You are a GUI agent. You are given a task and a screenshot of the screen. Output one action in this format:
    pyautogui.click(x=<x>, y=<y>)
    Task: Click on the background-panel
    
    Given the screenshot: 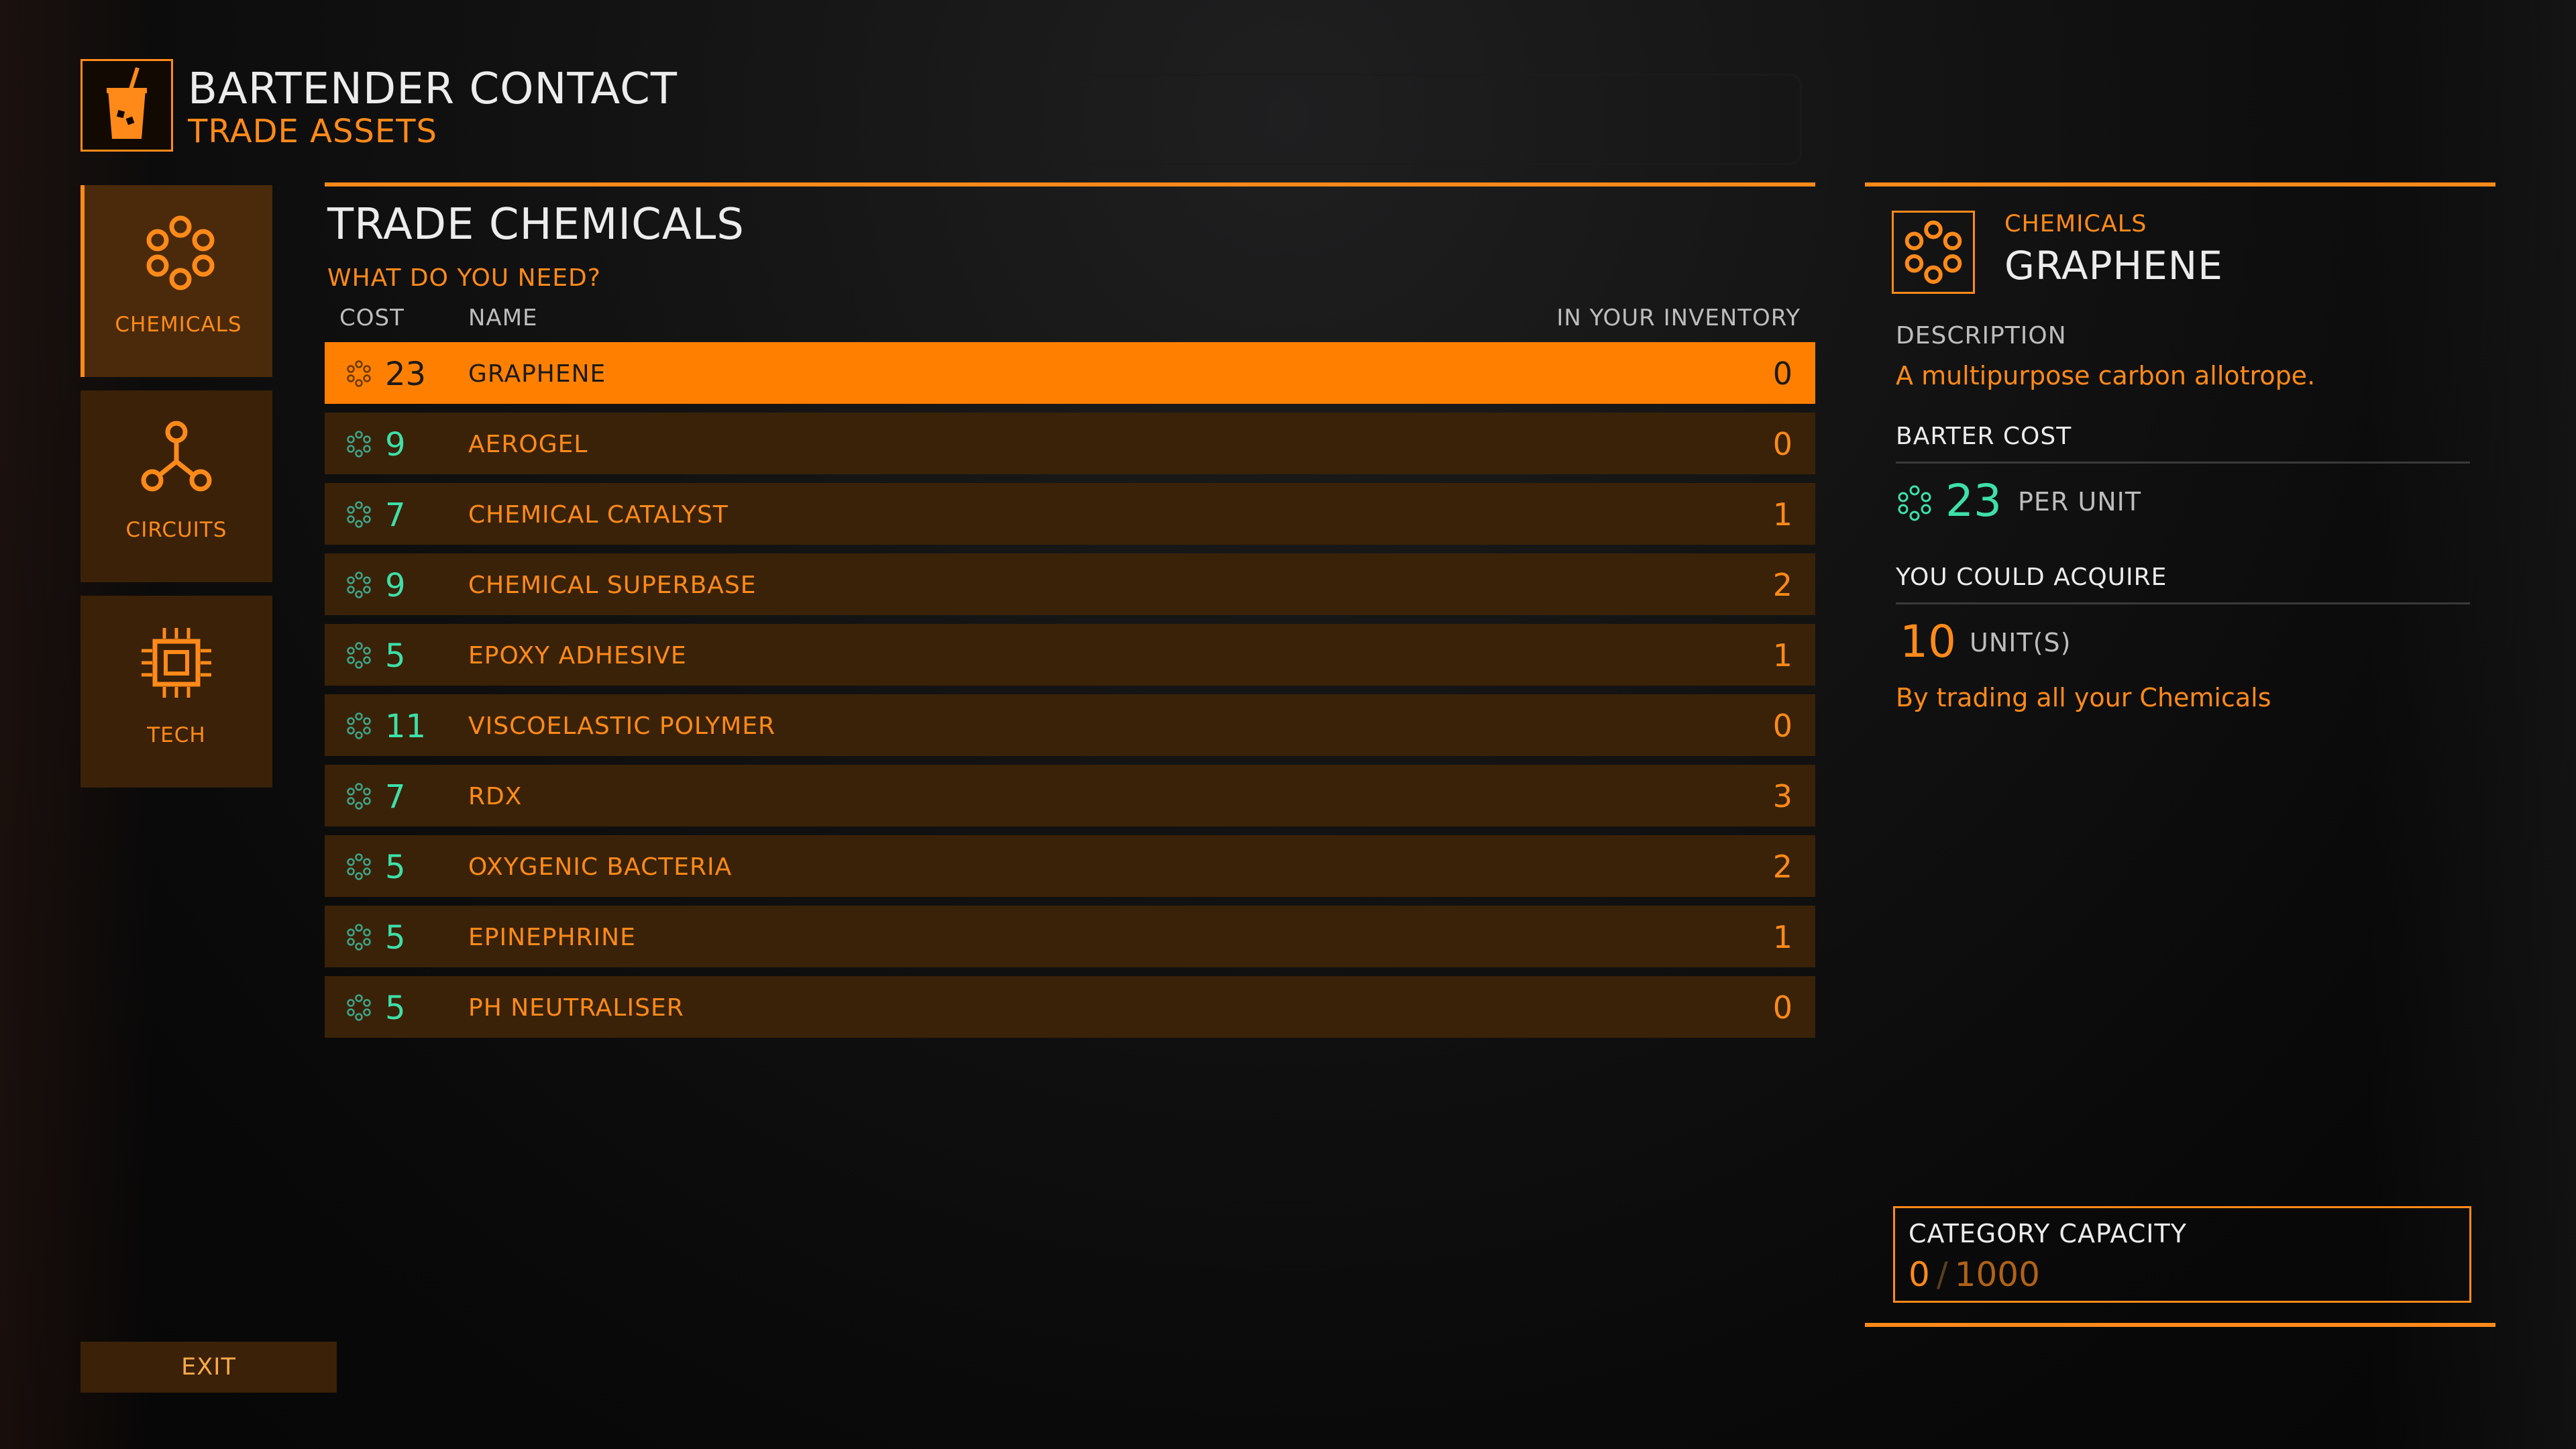 What is the action you would take?
    pyautogui.click(x=1424, y=119)
    